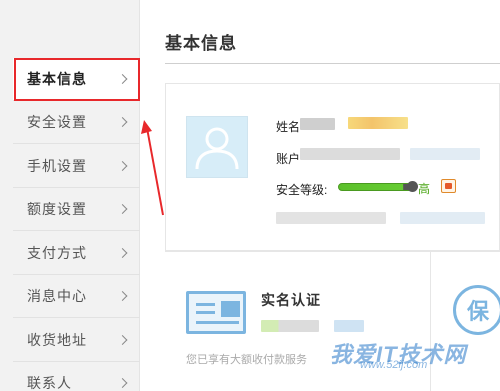 This screenshot has width=500, height=391. What do you see at coordinates (448, 186) in the screenshot?
I see `security-badge-icon` at bounding box center [448, 186].